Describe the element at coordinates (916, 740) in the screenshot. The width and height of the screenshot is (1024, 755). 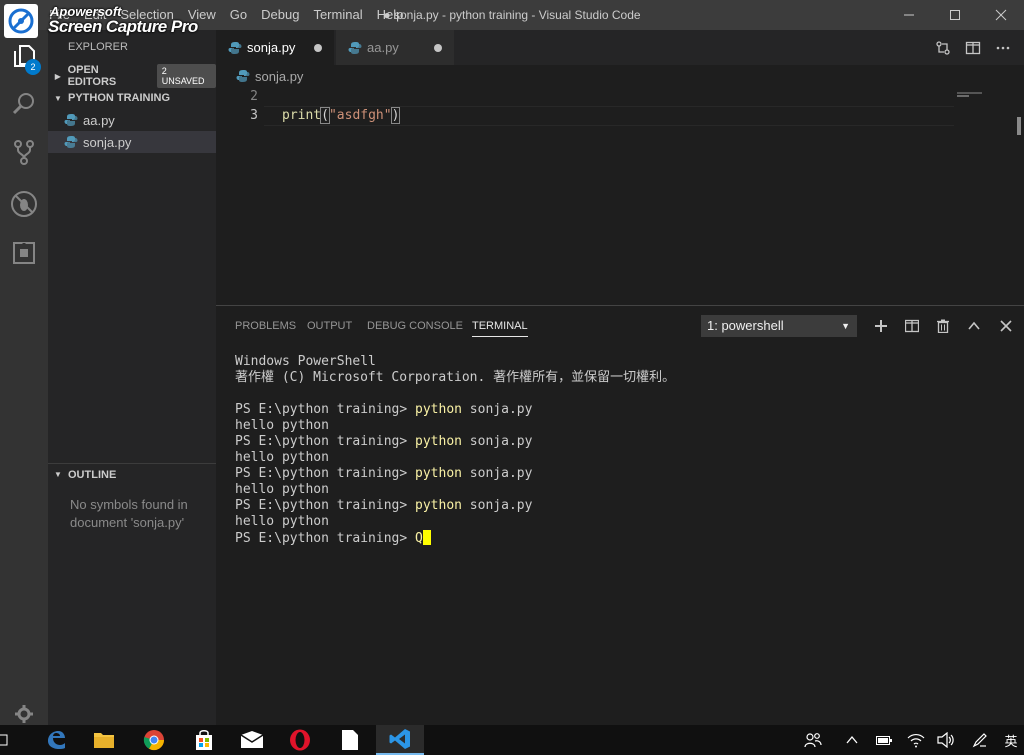
I see `network-button` at that location.